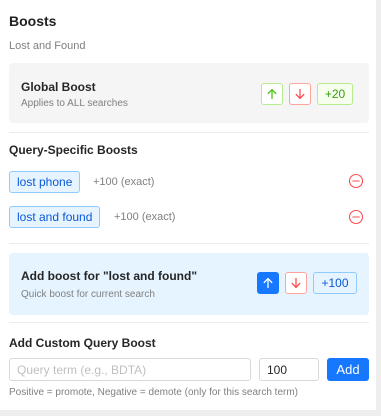 The image size is (381, 416). I want to click on global-boost-card: Global Boost Applies to ALL searches +20, so click(189, 93).